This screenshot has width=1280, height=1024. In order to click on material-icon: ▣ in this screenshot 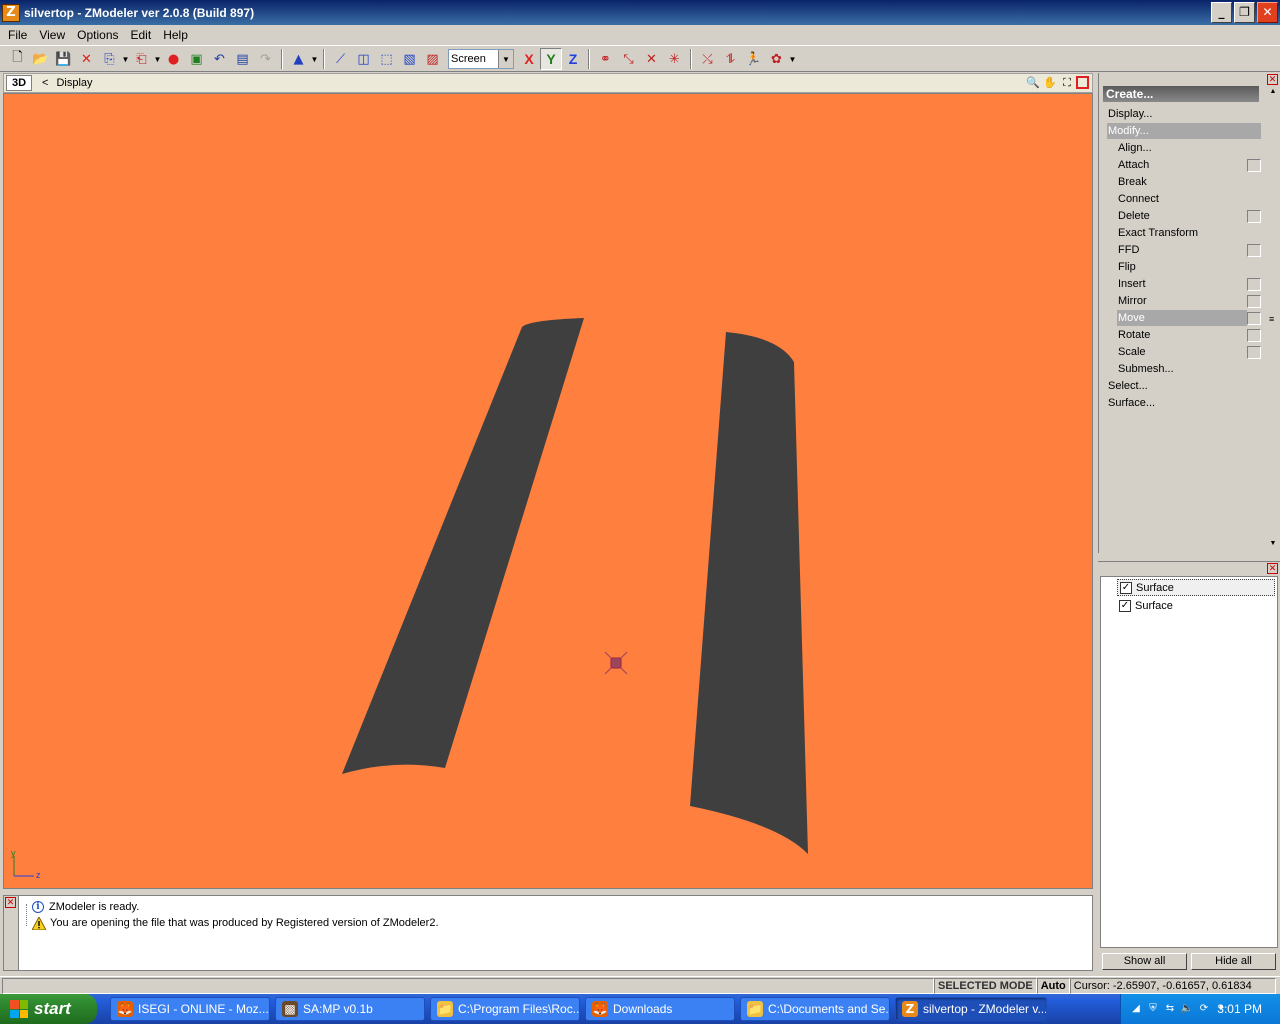, I will do `click(196, 59)`.